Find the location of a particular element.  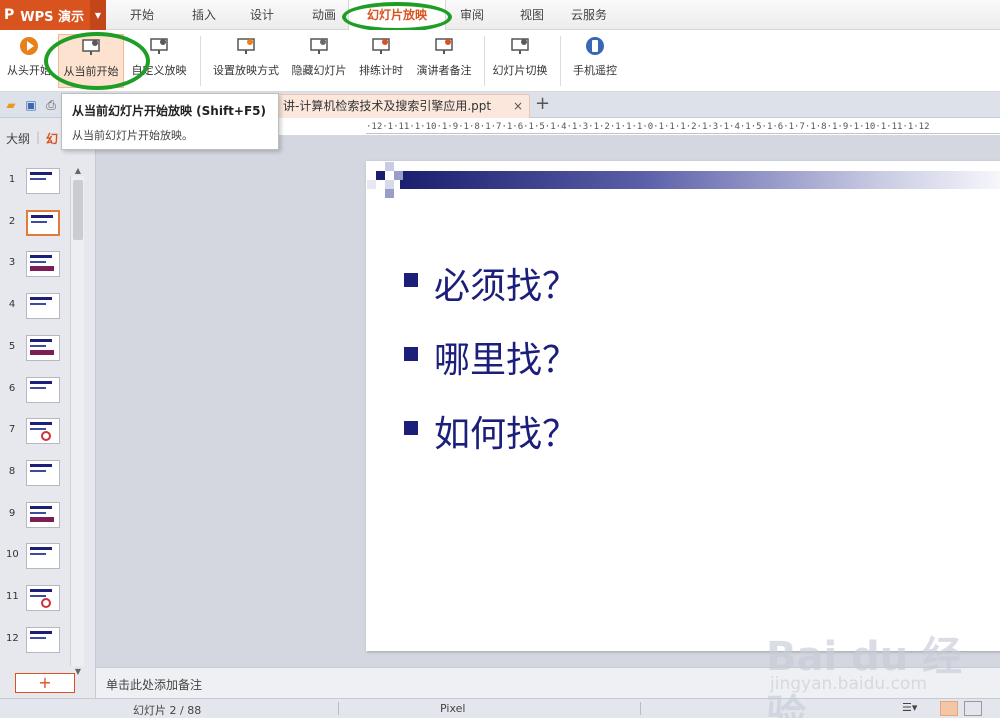

new-tab-icon: + is located at coordinates (542, 103).